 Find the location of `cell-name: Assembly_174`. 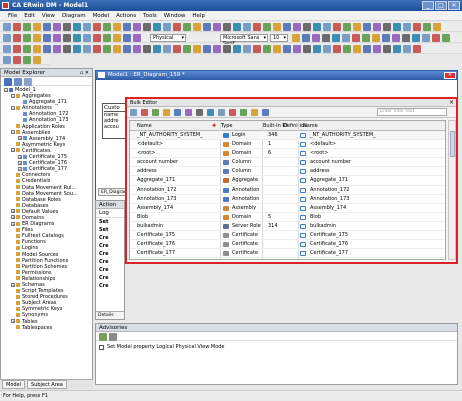

cell-name: Assembly_174 is located at coordinates (155, 208).